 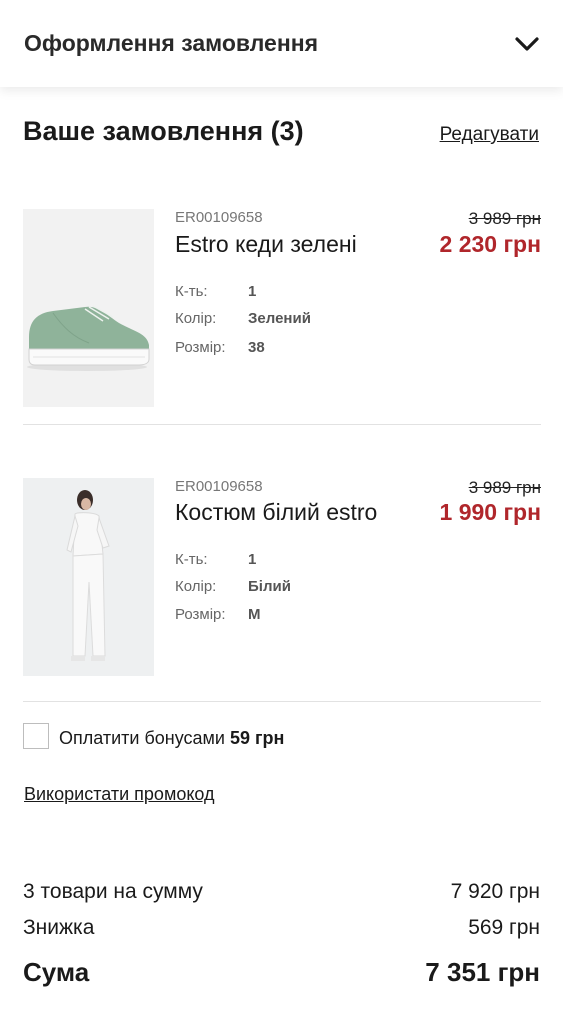 I want to click on current-price: 2 230 грн, so click(x=490, y=244).